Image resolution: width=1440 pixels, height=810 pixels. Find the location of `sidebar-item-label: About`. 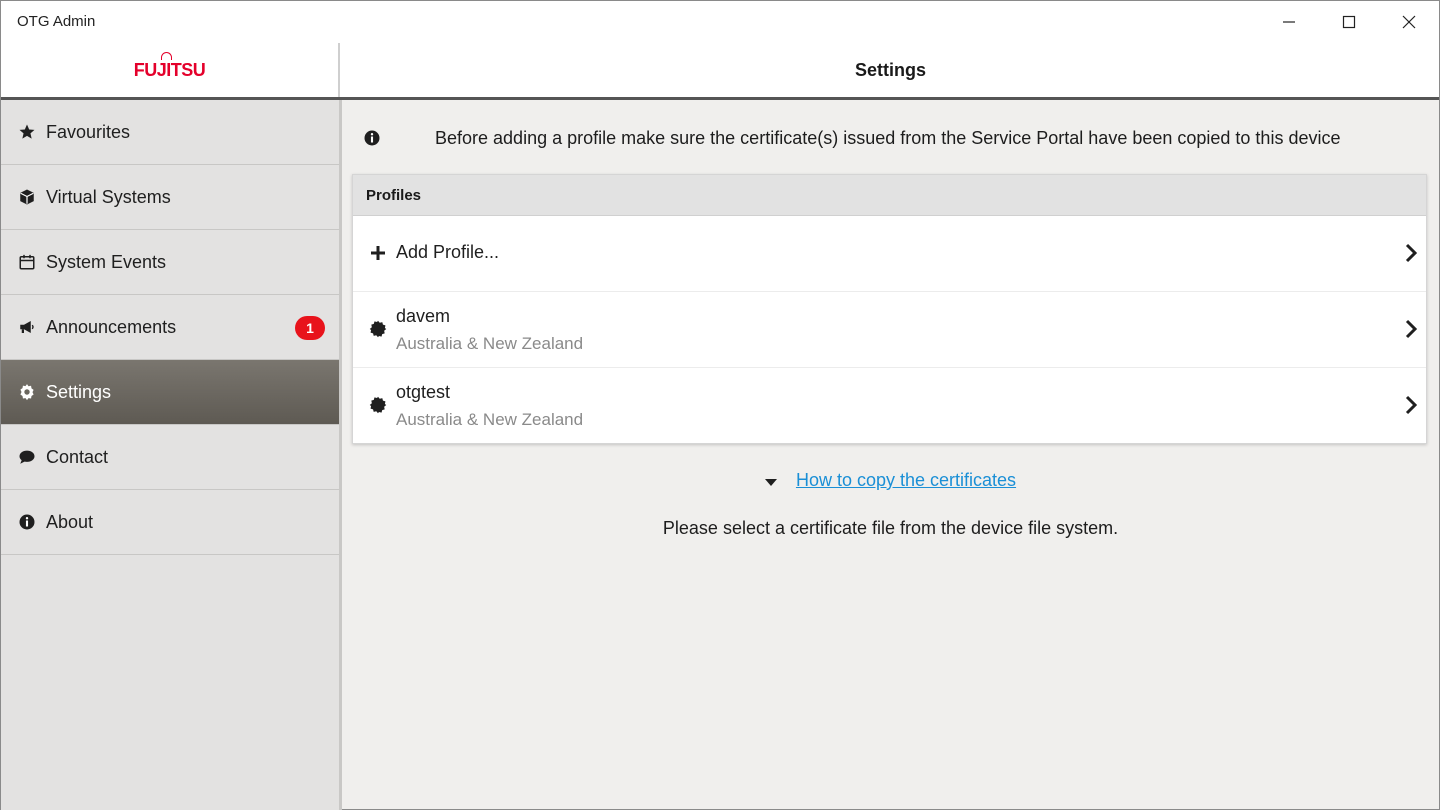

sidebar-item-label: About is located at coordinates (70, 521).